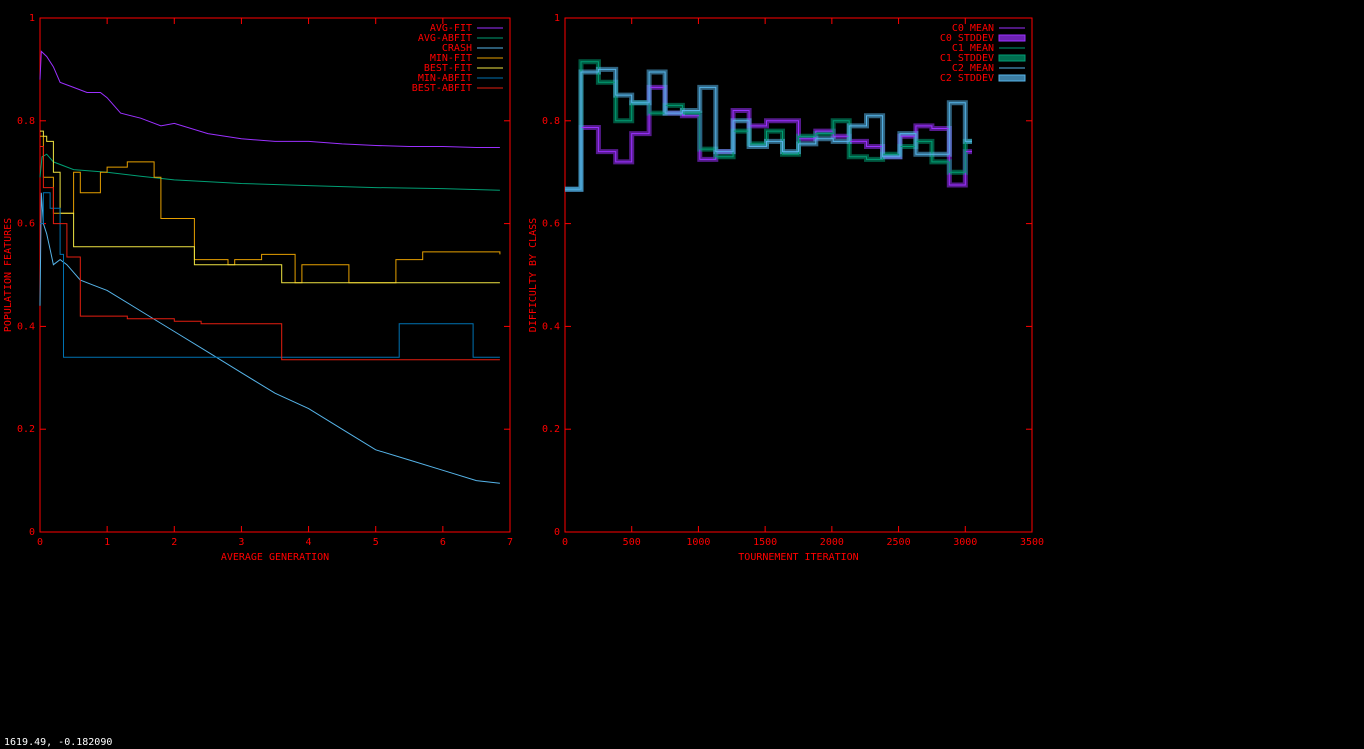 Image resolution: width=1364 pixels, height=749 pixels. I want to click on series-line-min-fit, so click(270, 209).